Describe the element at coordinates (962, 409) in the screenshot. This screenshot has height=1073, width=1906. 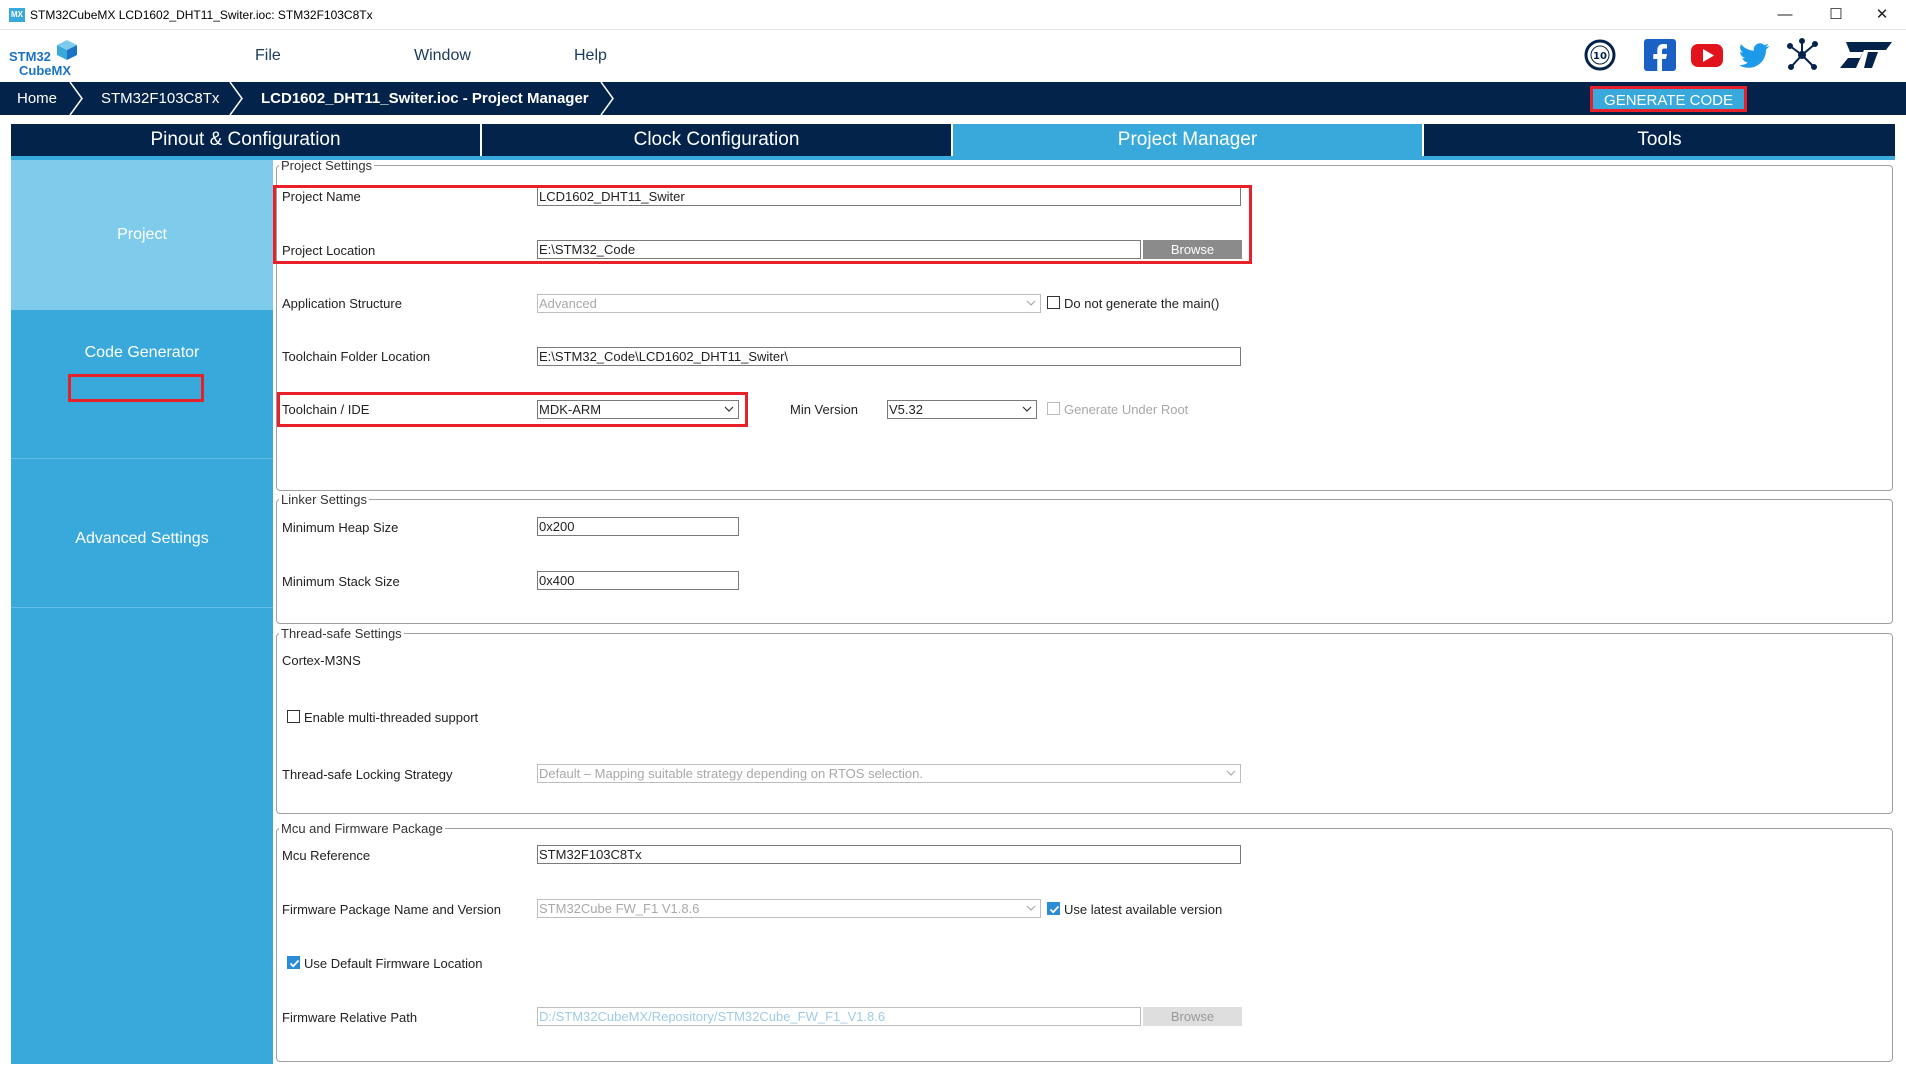
I see `min-version-select: V5.32` at that location.